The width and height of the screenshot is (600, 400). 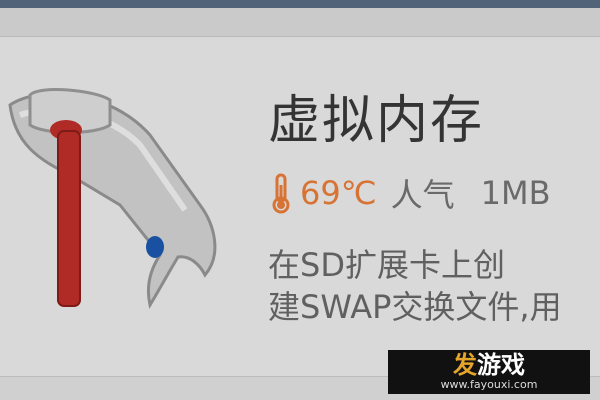 What do you see at coordinates (300, 22) in the screenshot?
I see `header-bar` at bounding box center [300, 22].